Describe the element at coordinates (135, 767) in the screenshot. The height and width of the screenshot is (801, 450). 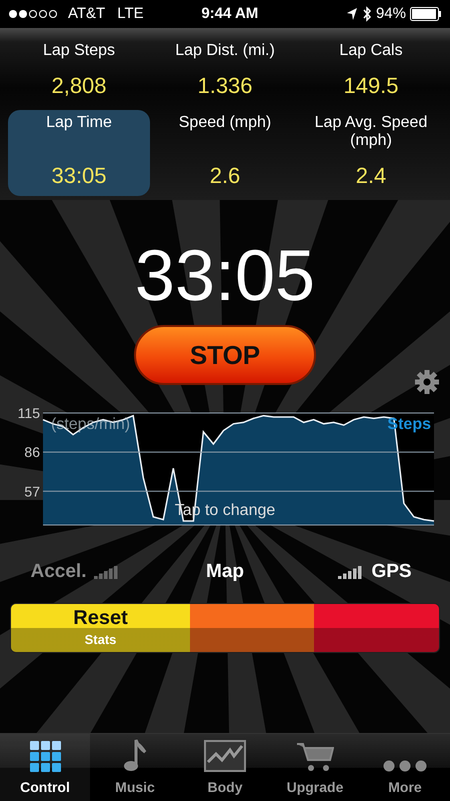
I see `tab-button: Music` at that location.